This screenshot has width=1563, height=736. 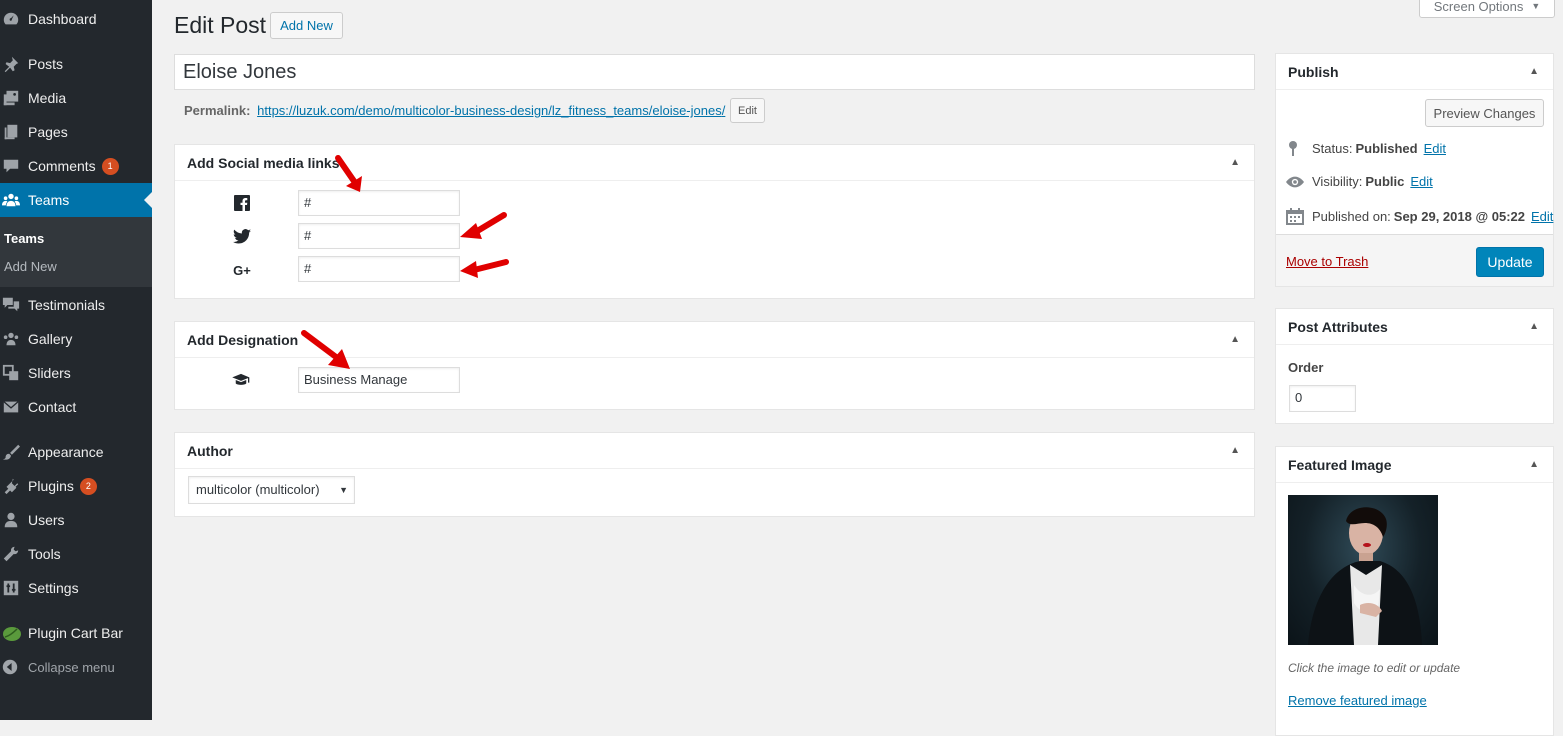 I want to click on featured-image-thumbnail, so click(x=1363, y=570).